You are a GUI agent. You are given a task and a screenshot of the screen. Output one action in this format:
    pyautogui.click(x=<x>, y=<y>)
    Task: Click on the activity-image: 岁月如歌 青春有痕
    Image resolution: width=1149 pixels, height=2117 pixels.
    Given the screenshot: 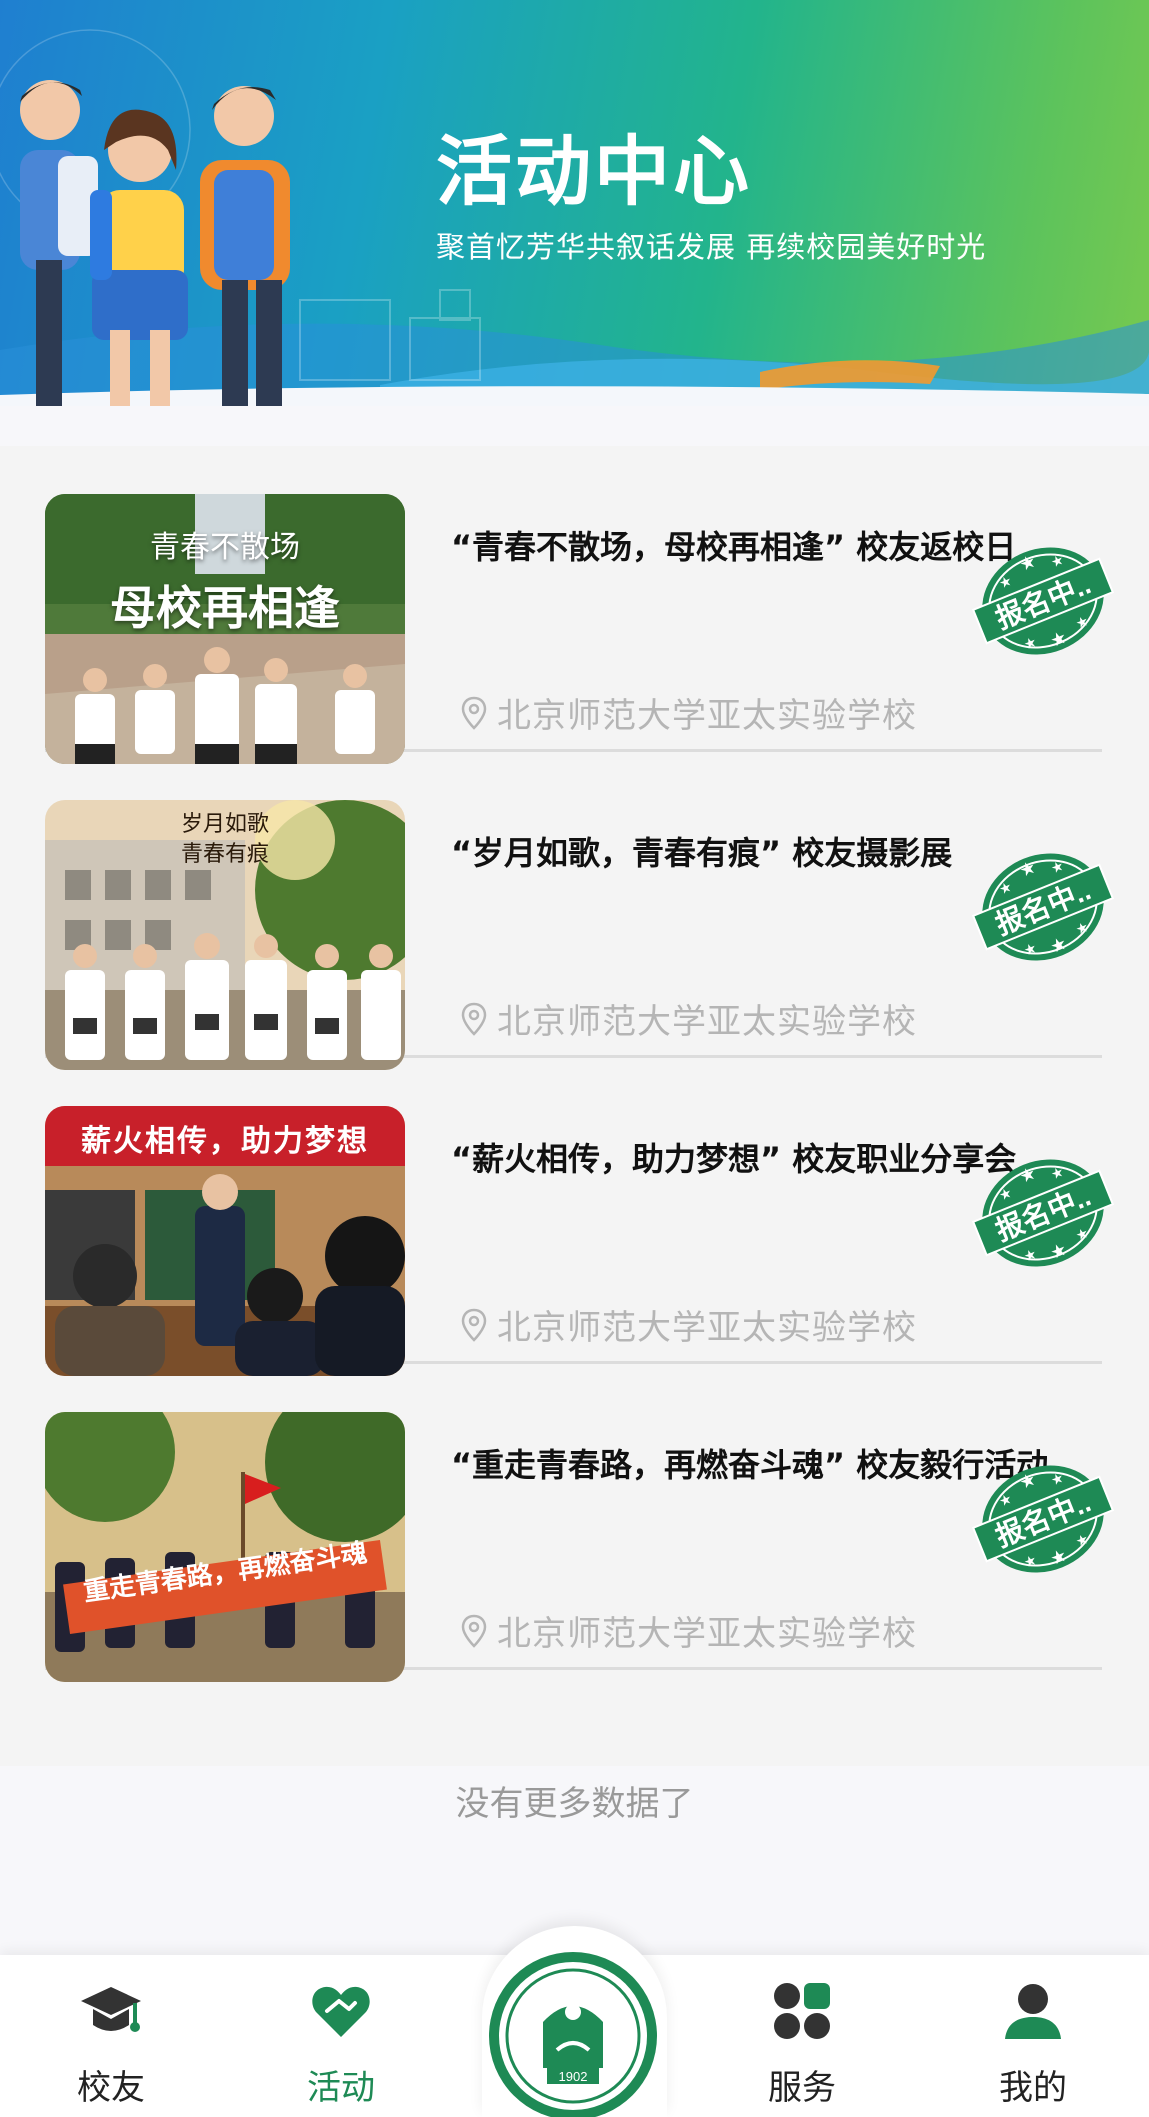 What is the action you would take?
    pyautogui.click(x=225, y=935)
    